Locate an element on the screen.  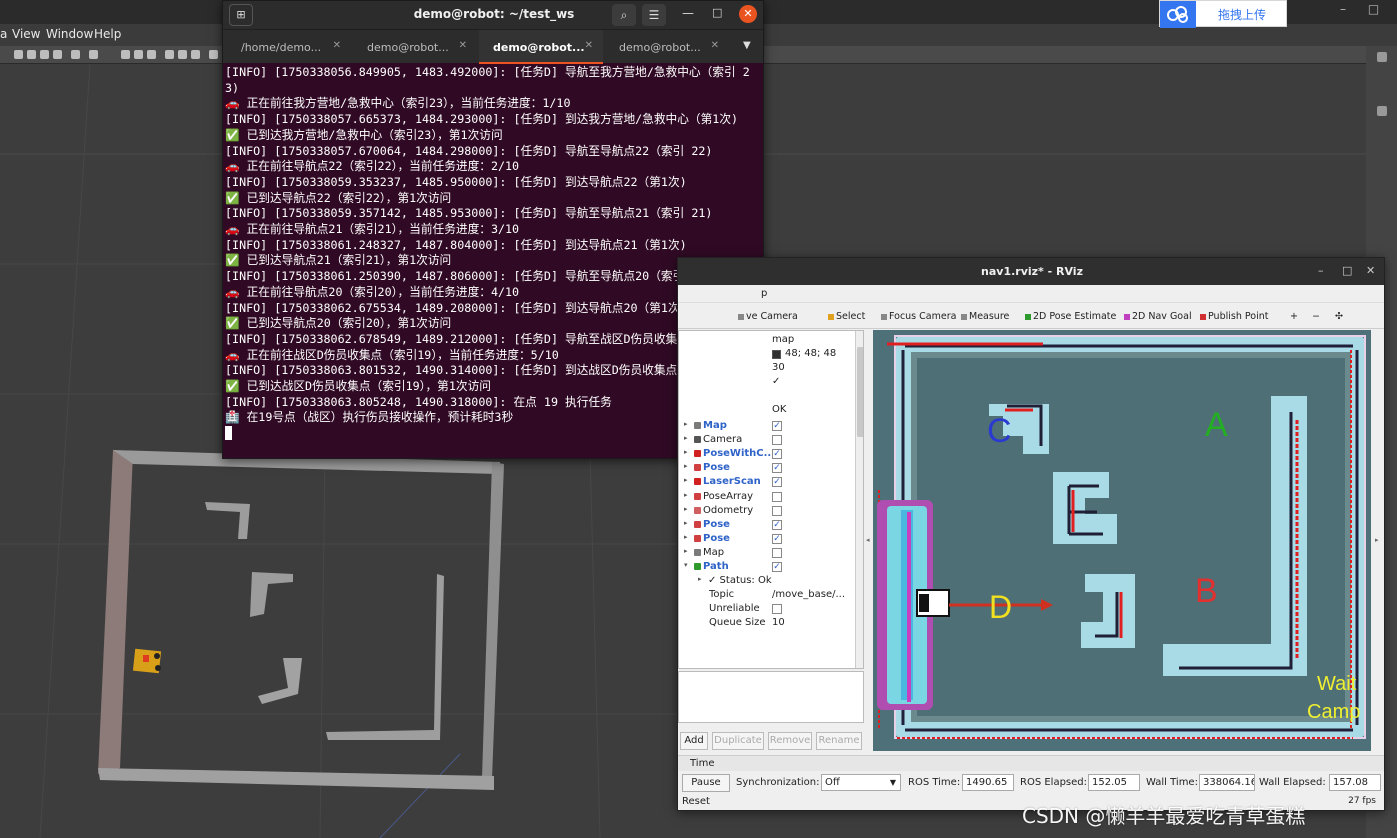
sphere-shape-icon is located at coordinates (138, 54).